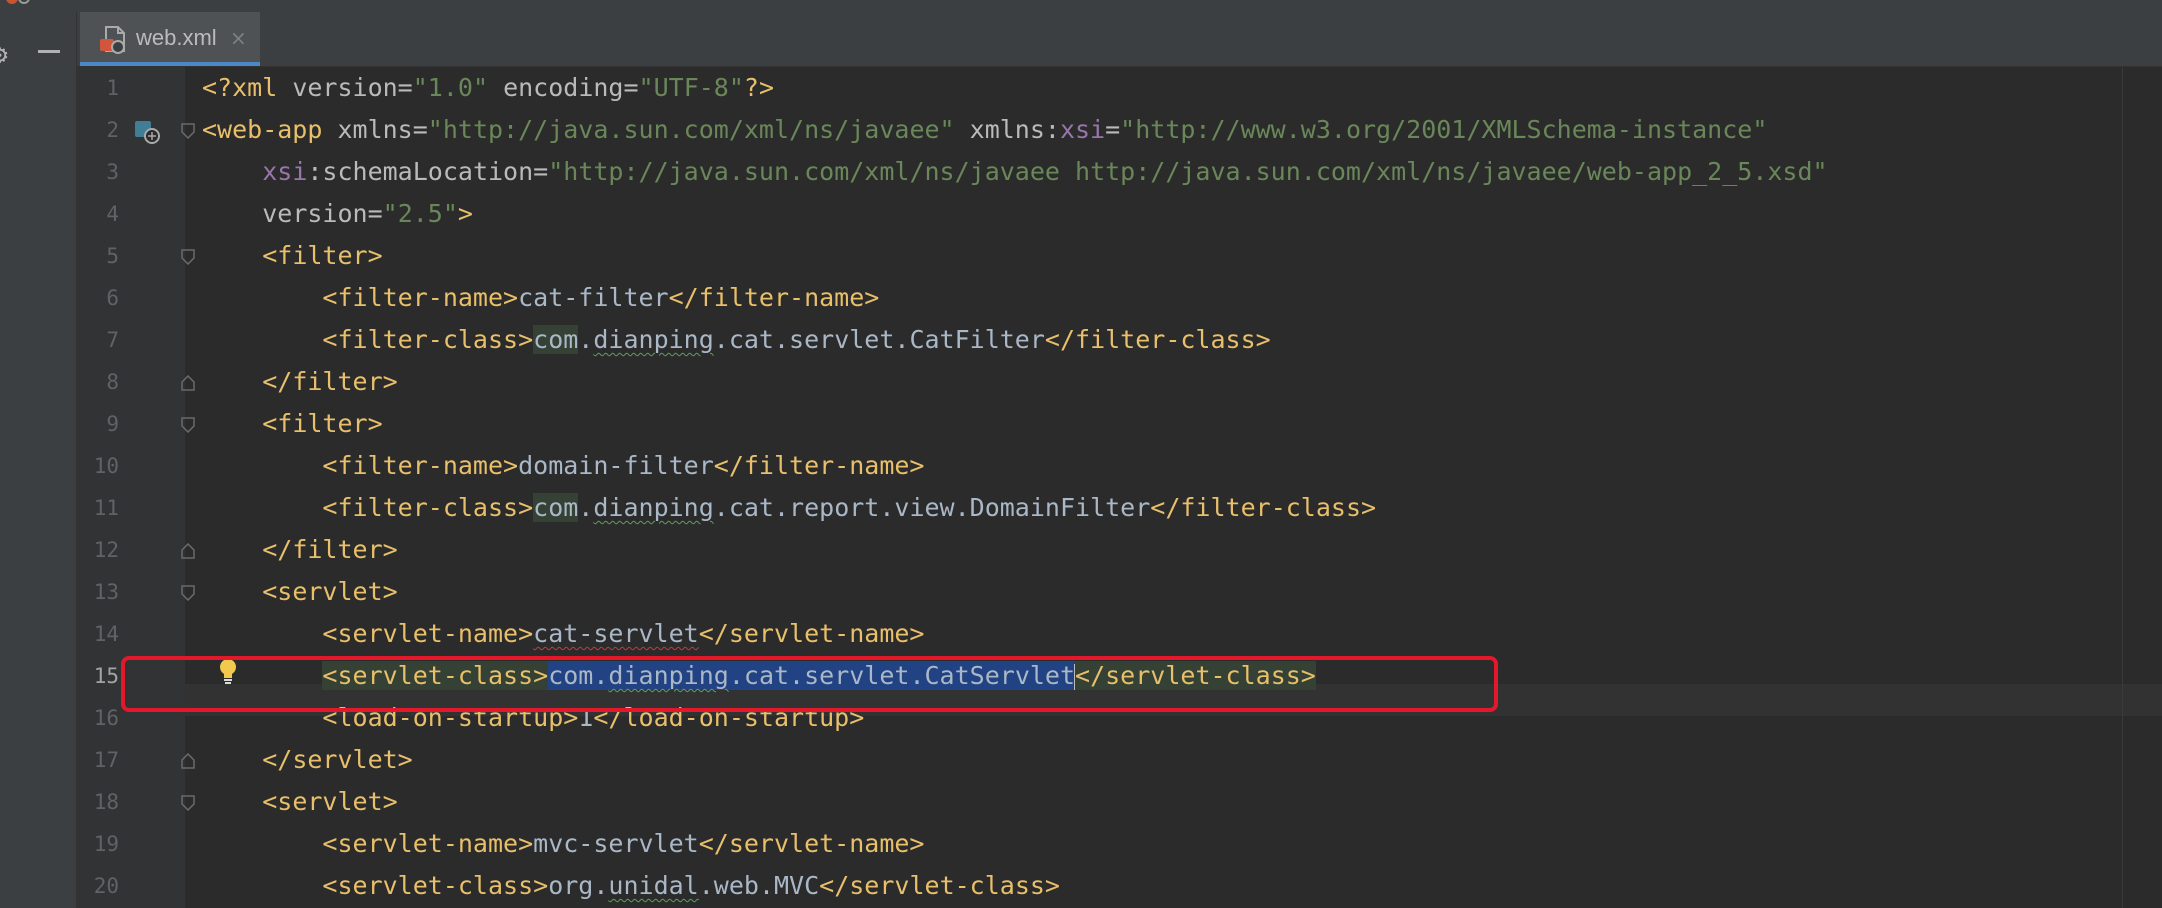 The width and height of the screenshot is (2162, 908). What do you see at coordinates (112, 214) in the screenshot?
I see `line-number: 4` at bounding box center [112, 214].